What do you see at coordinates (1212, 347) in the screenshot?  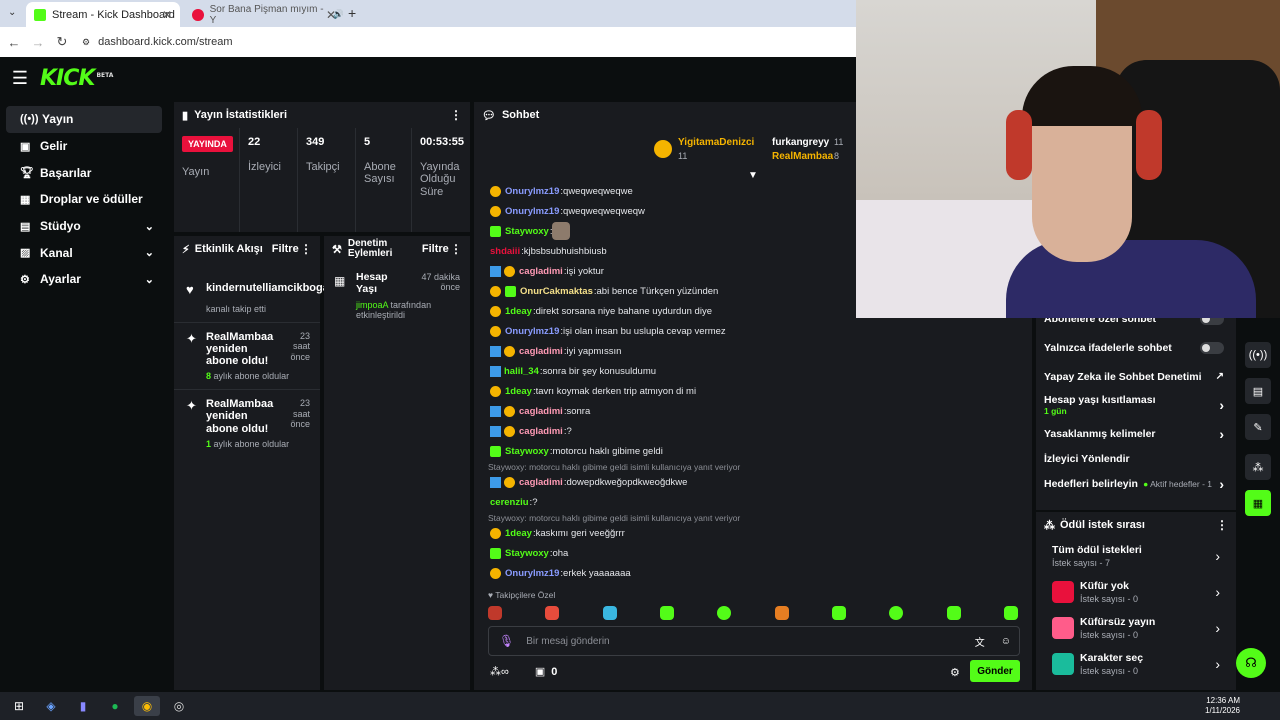 I see `toggle-switch` at bounding box center [1212, 347].